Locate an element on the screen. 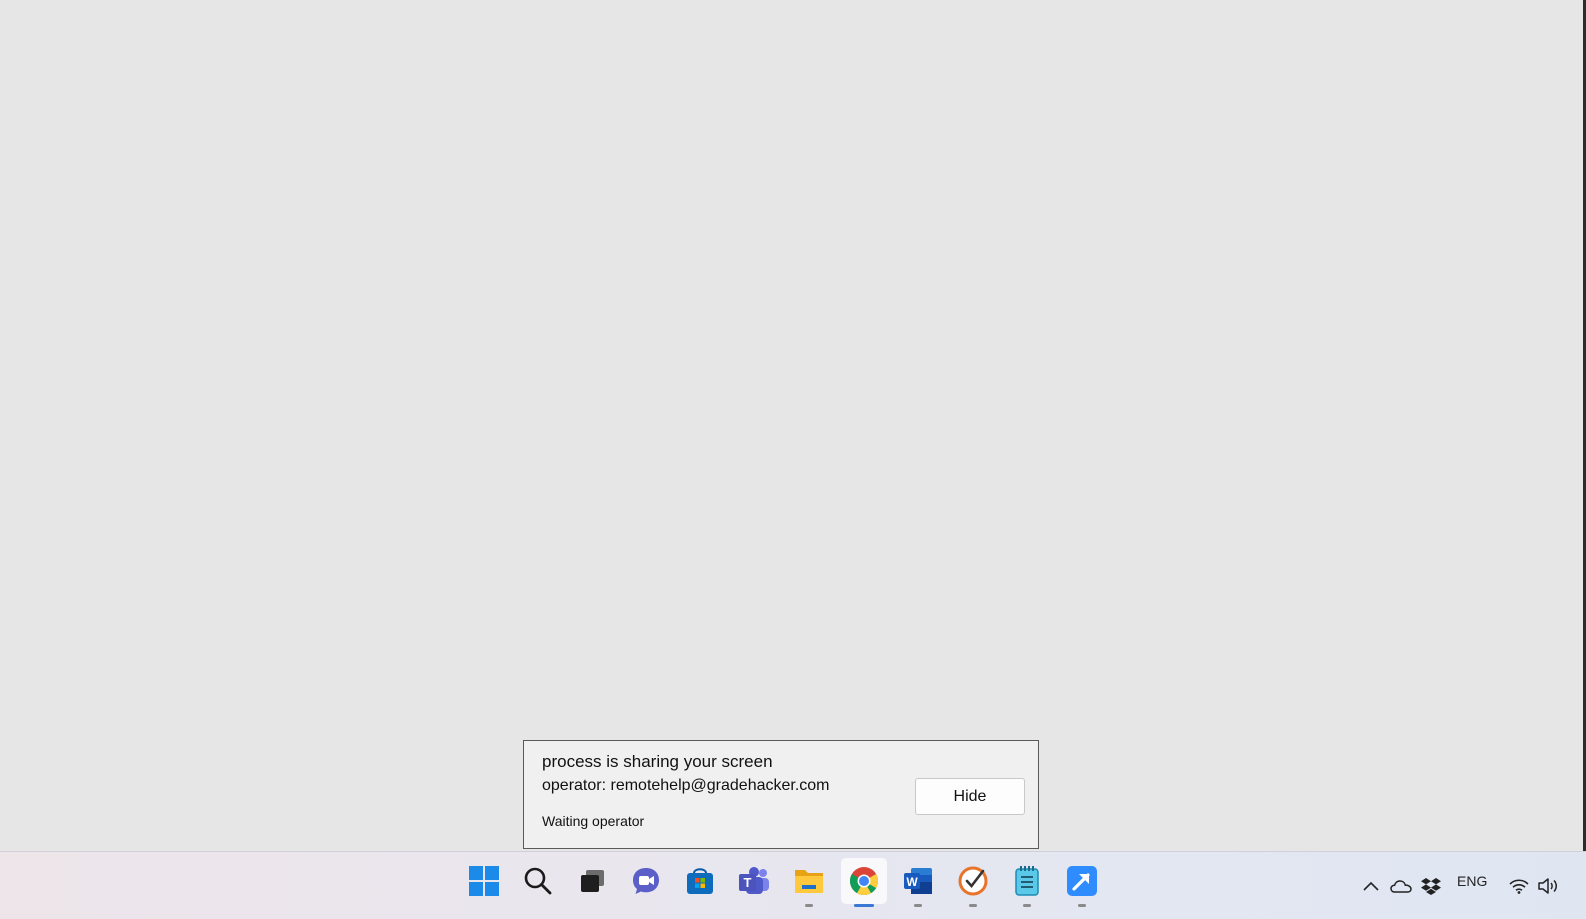  language-indicator: ENG is located at coordinates (1472, 881).